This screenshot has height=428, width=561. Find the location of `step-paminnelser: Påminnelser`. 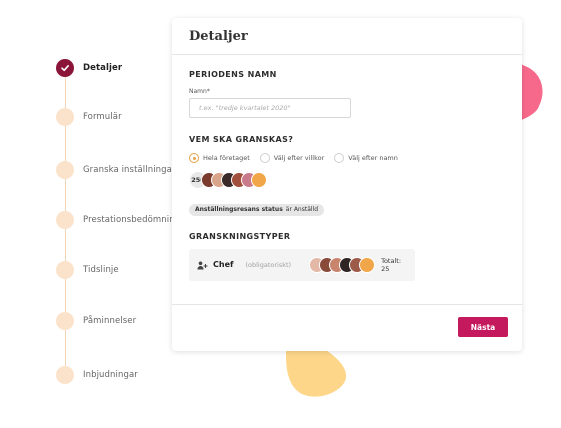

step-paminnelser: Påminnelser is located at coordinates (96, 321).